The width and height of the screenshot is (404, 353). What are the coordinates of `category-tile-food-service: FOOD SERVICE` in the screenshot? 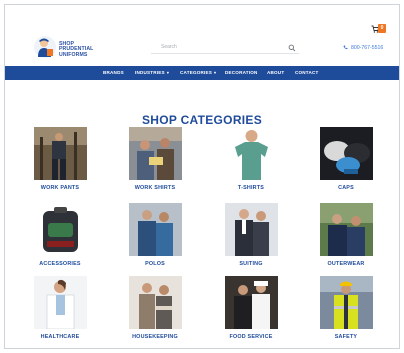 It's located at (251, 308).